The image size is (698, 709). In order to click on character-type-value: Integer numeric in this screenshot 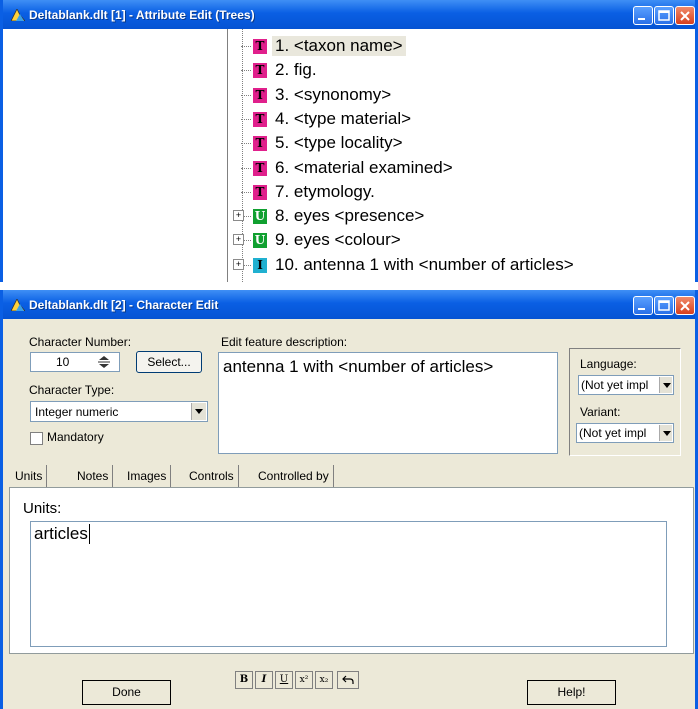, I will do `click(77, 412)`.